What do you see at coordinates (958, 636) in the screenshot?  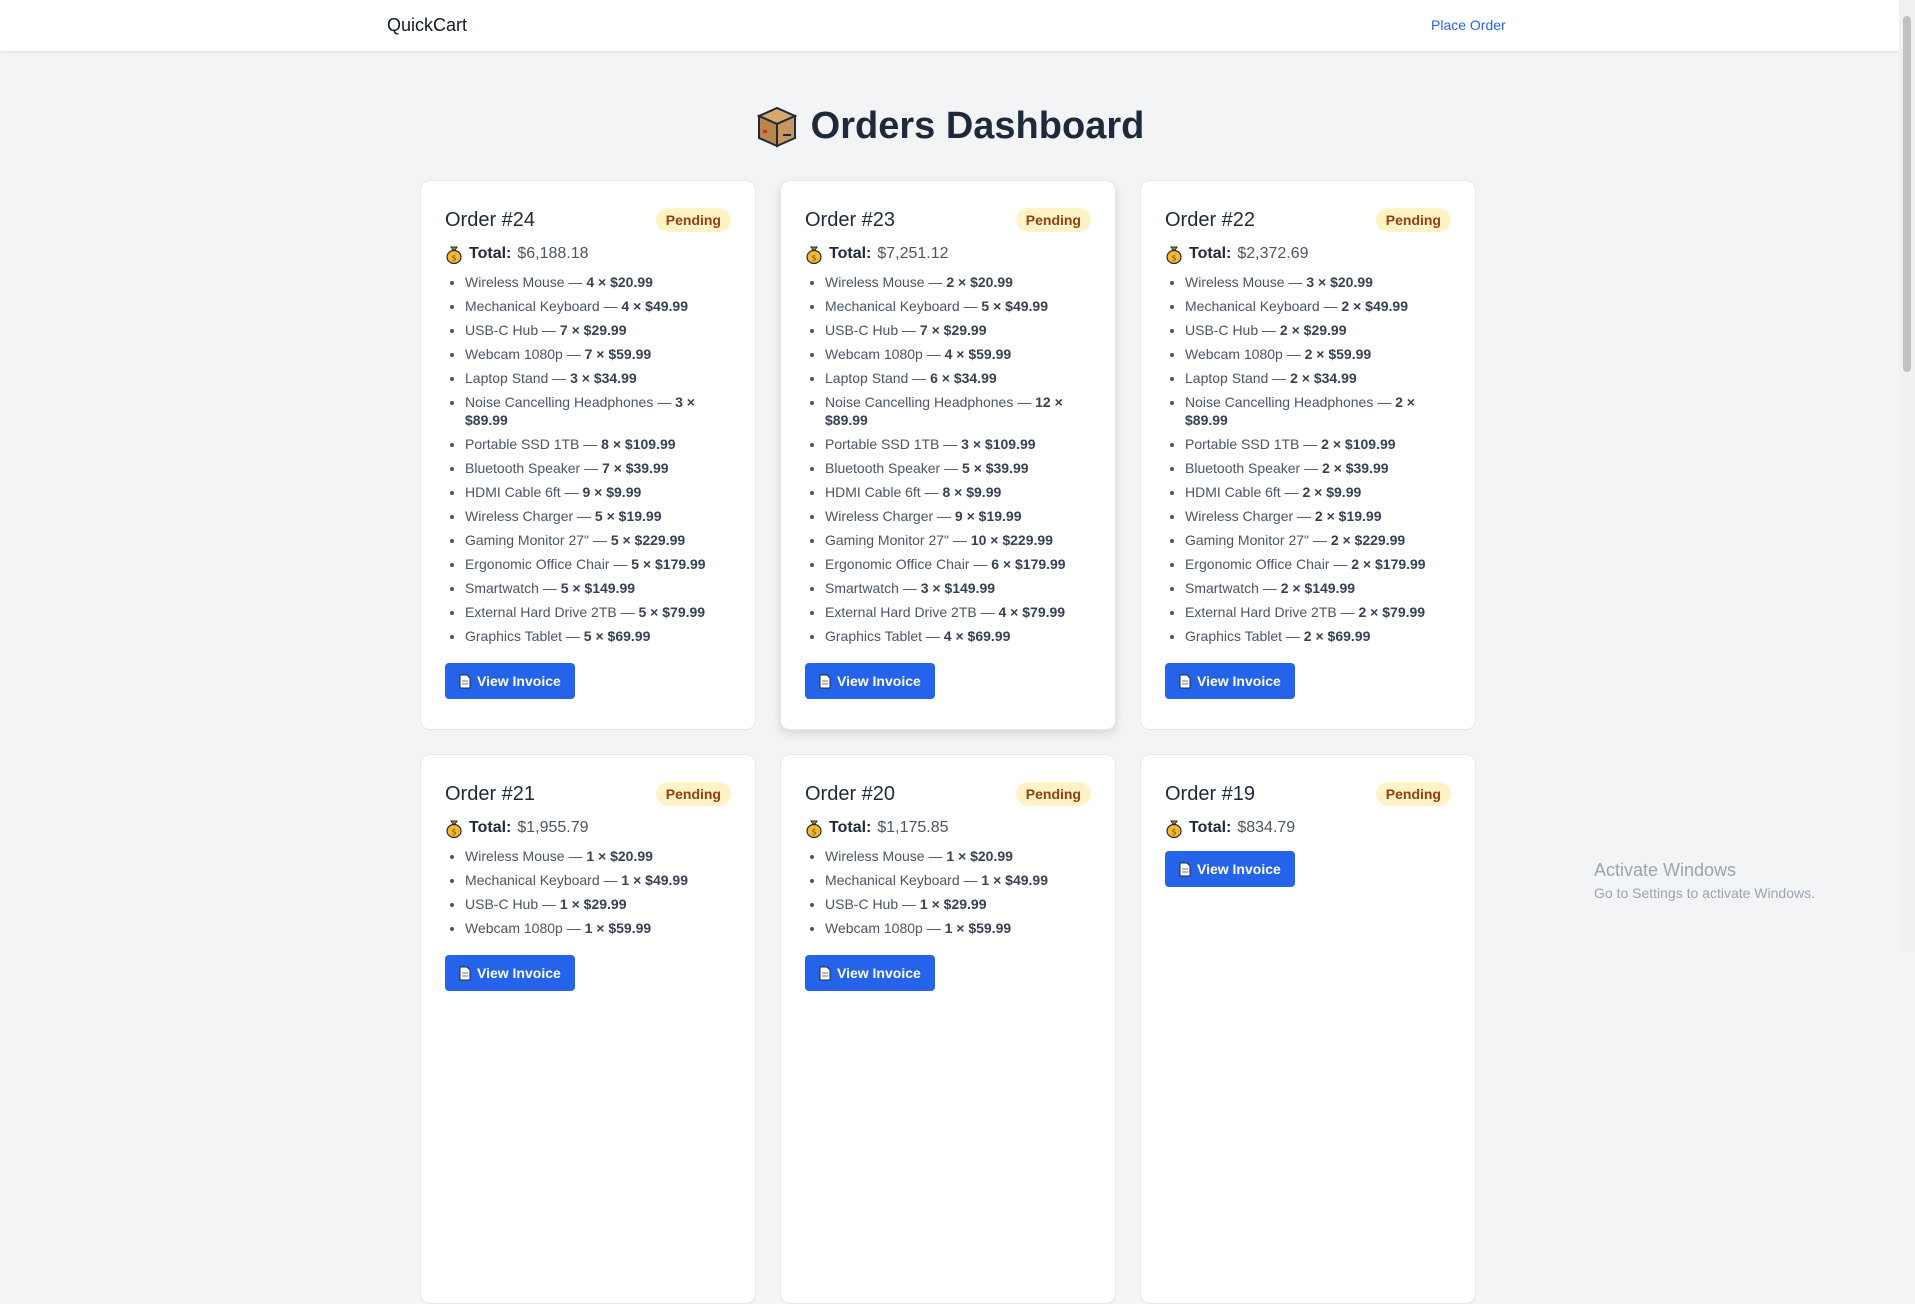 I see `order-line-item: Graphics Tablet — 4 × $69.99` at bounding box center [958, 636].